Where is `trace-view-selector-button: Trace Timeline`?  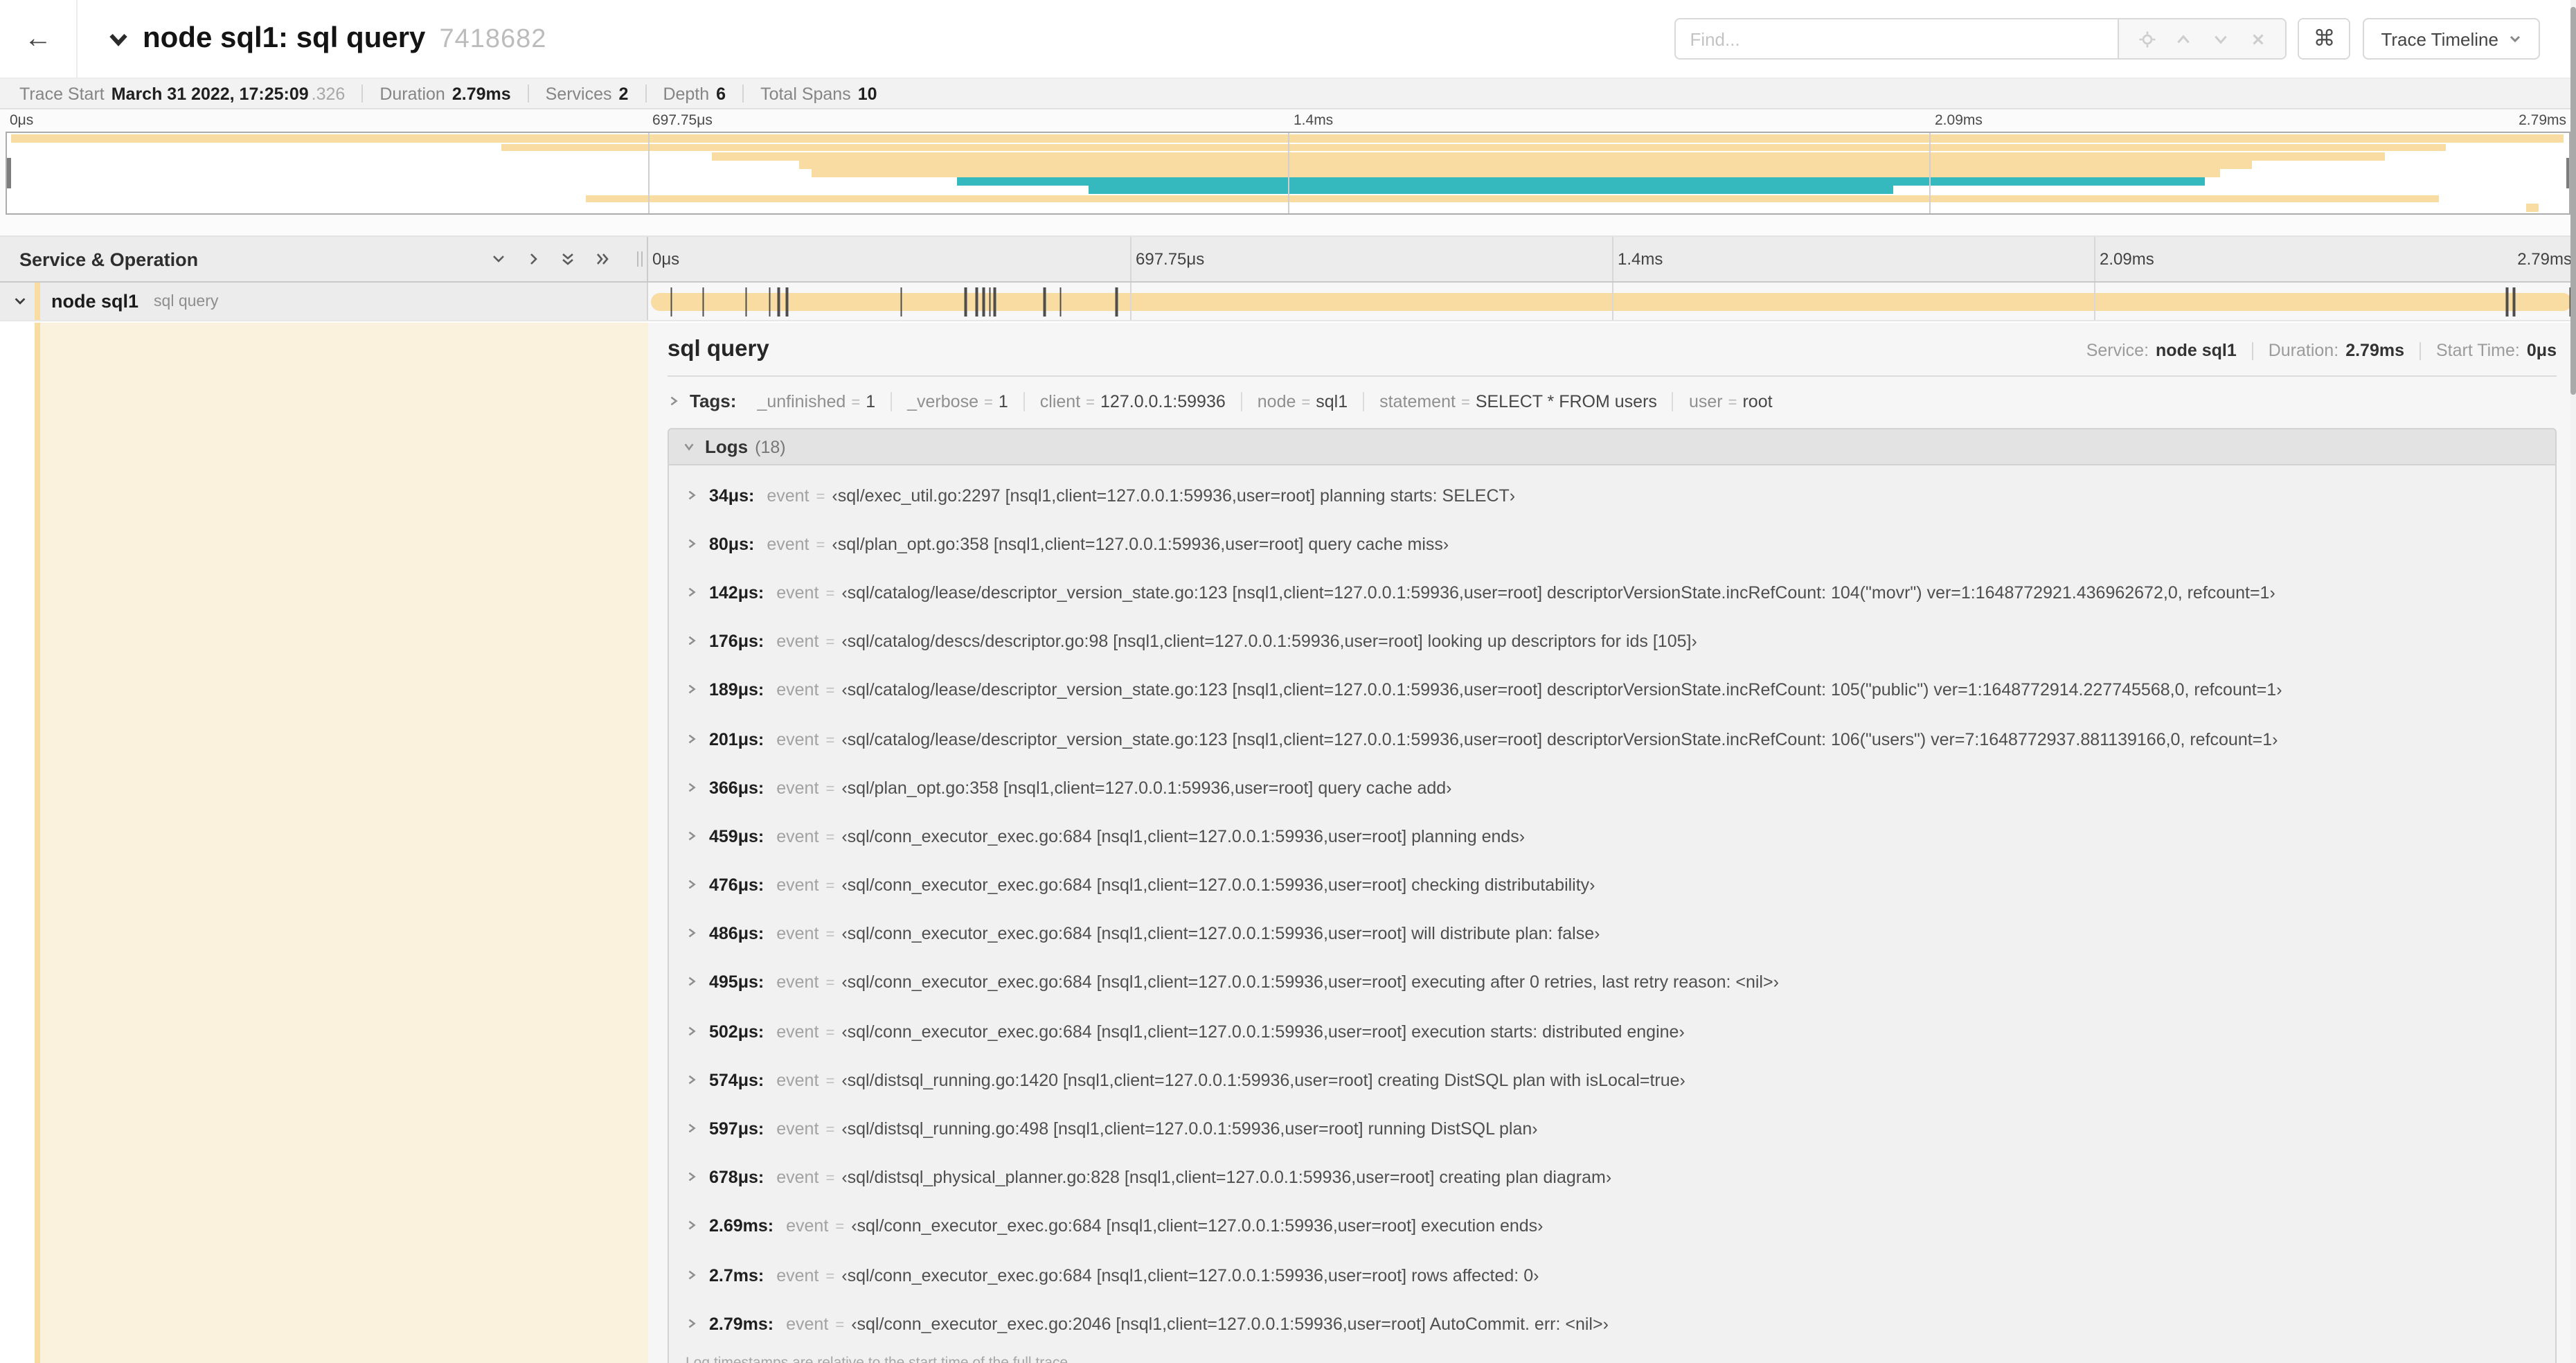
trace-view-selector-button: Trace Timeline is located at coordinates (2451, 39).